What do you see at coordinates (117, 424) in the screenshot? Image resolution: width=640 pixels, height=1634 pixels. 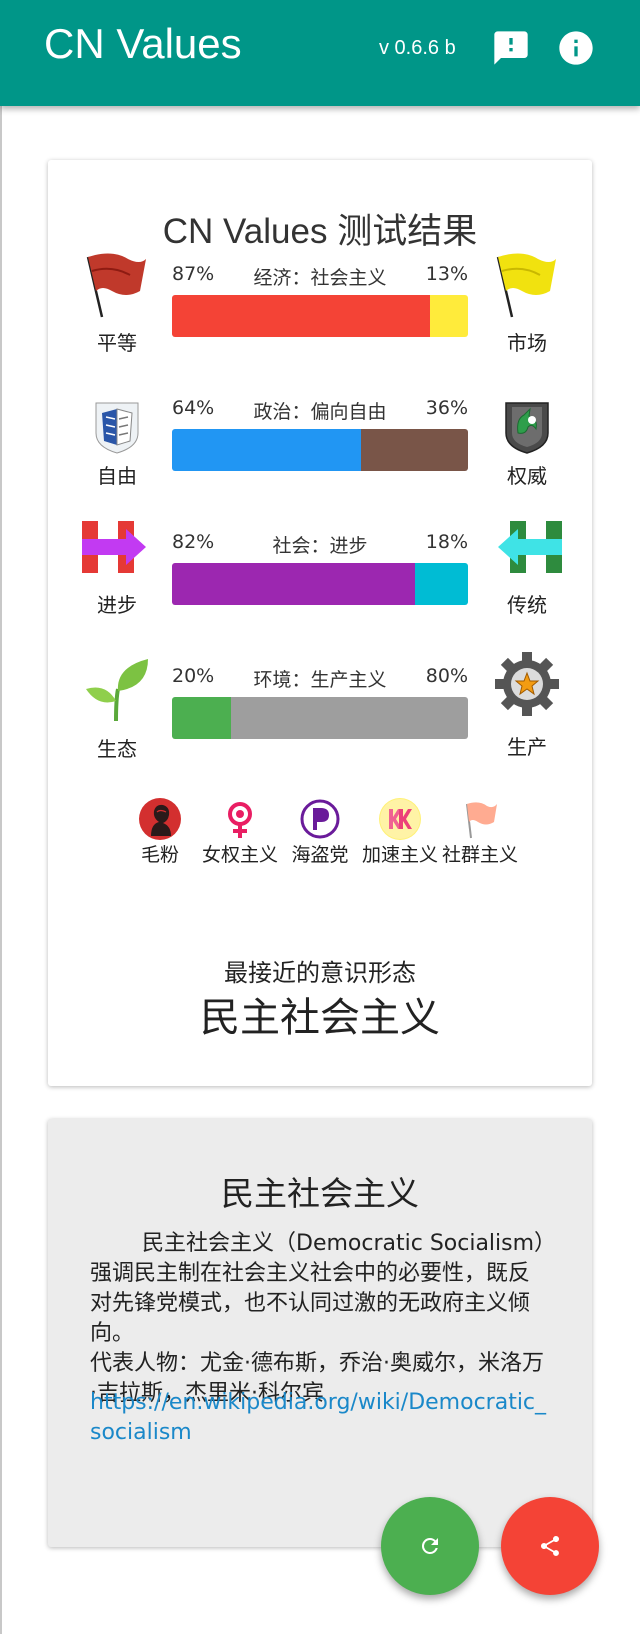 I see `wings-emblem-icon` at bounding box center [117, 424].